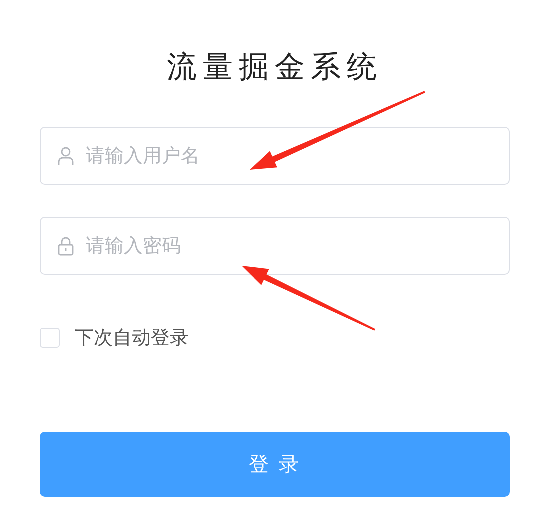 This screenshot has height=531, width=550. What do you see at coordinates (50, 338) in the screenshot?
I see `remember-checkbox` at bounding box center [50, 338].